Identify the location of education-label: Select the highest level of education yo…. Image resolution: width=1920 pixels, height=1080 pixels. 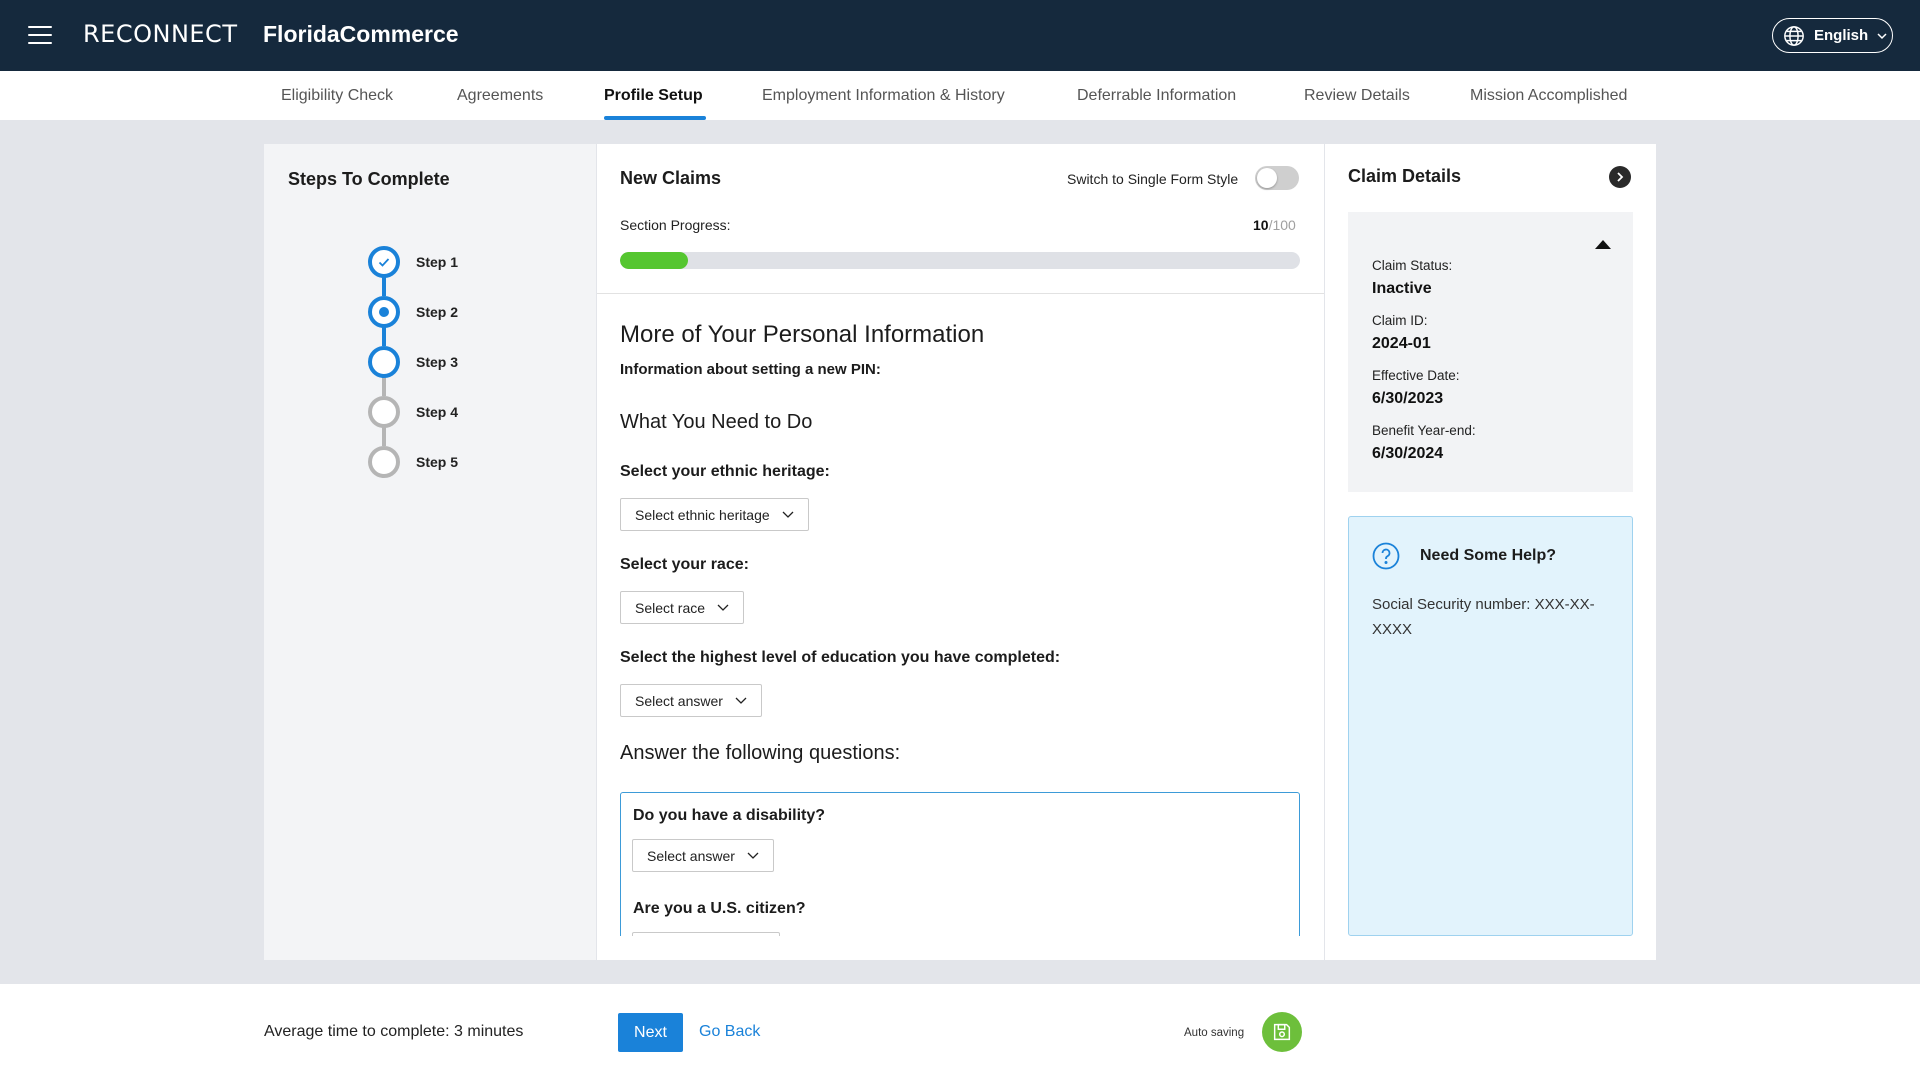
(840, 657).